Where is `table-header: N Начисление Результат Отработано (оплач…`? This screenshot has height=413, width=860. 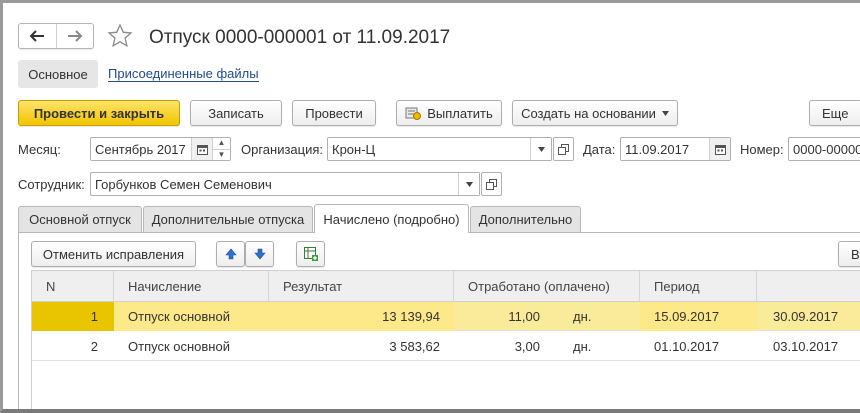 table-header: N Начисление Результат Отработано (оплач… is located at coordinates (446, 286).